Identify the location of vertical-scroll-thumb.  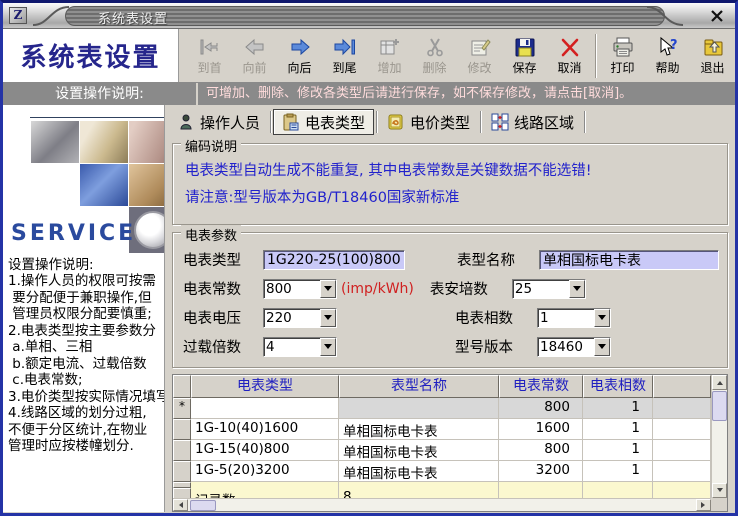
(719, 406).